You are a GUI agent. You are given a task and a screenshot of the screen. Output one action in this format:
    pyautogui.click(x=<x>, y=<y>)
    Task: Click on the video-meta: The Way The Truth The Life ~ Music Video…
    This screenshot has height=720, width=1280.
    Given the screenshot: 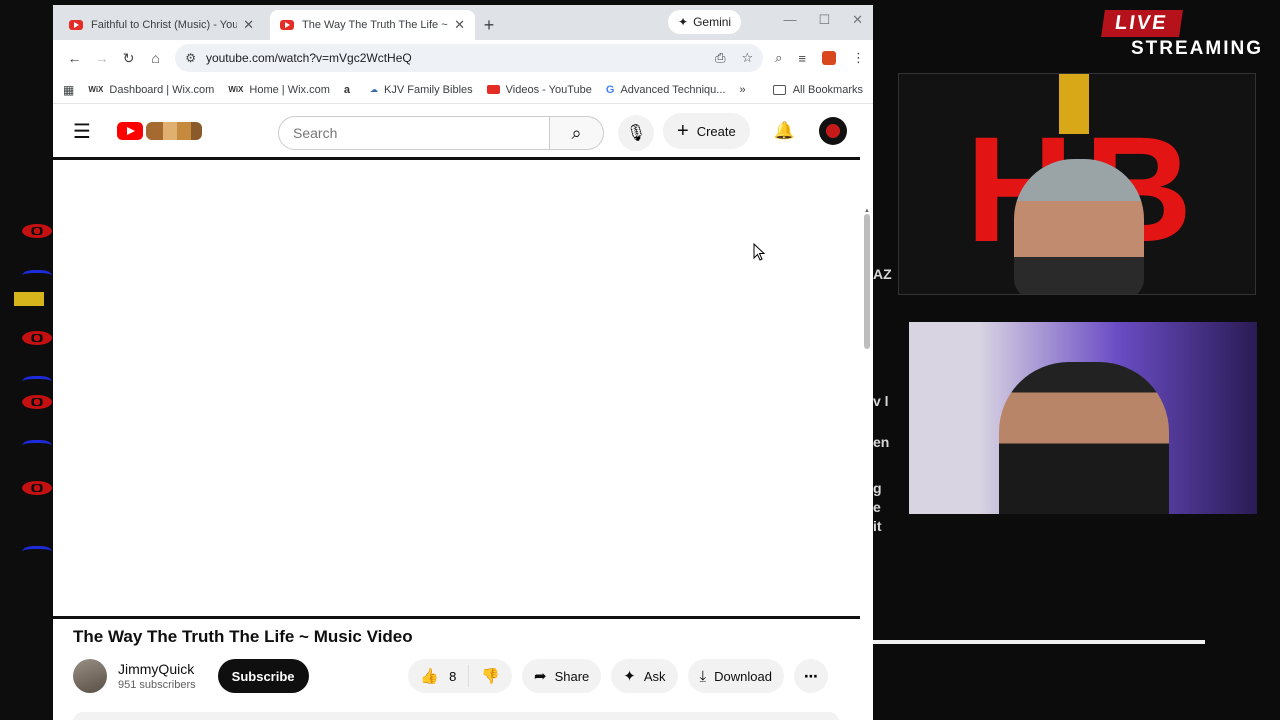 What is the action you would take?
    pyautogui.click(x=456, y=660)
    